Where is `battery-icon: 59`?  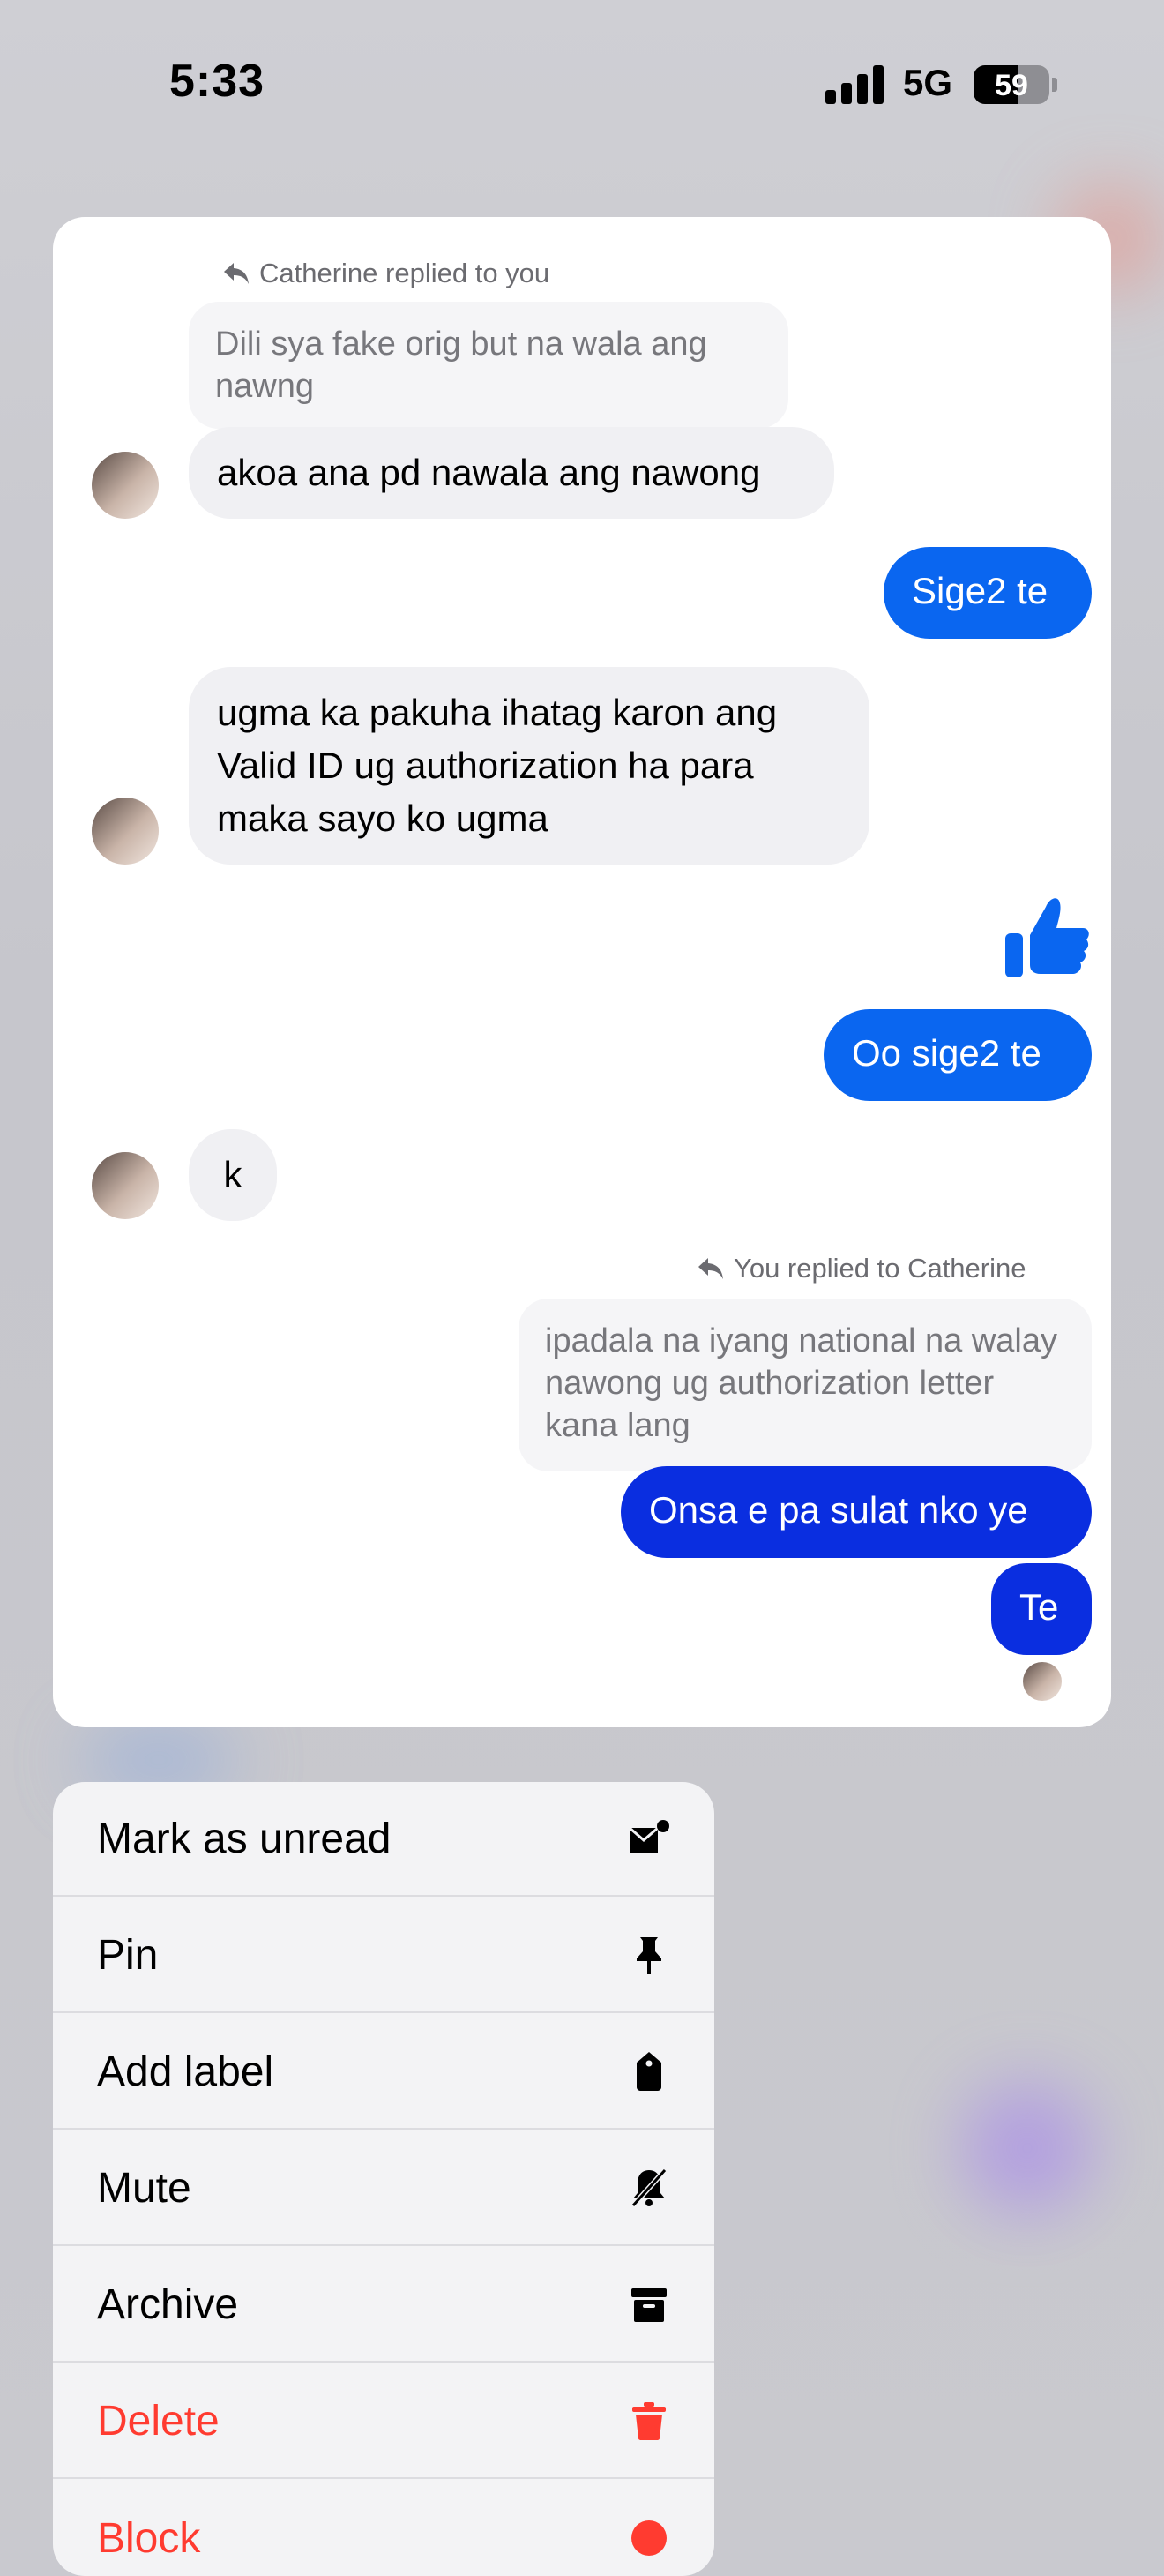
battery-icon: 59 is located at coordinates (1011, 84).